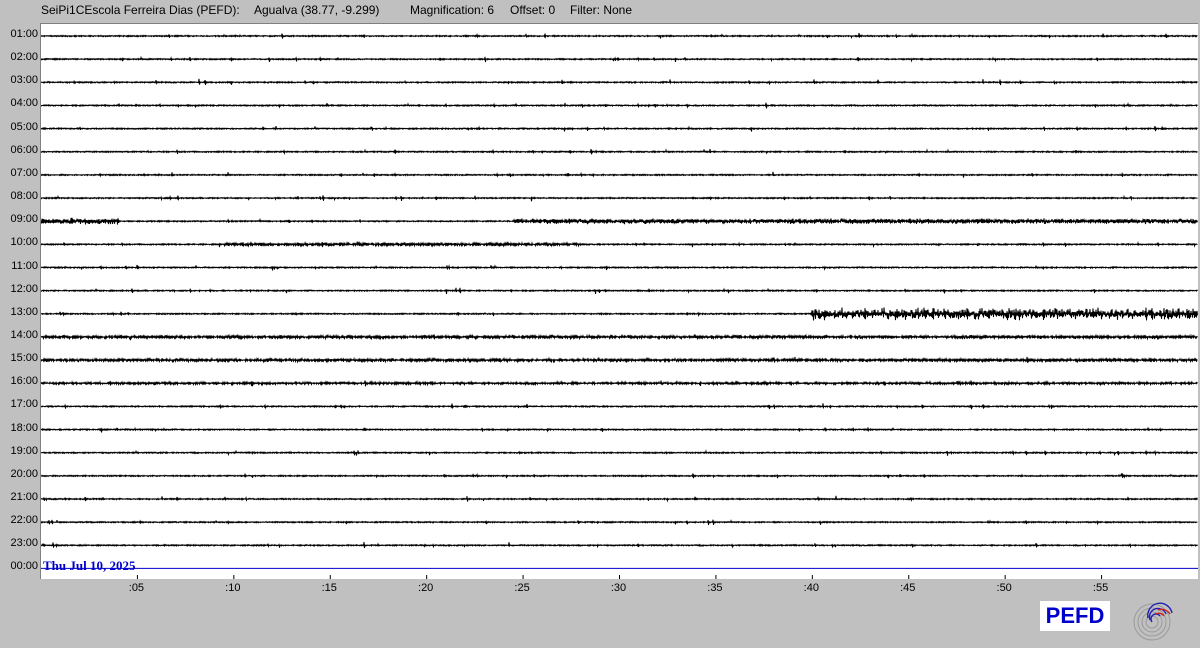 This screenshot has width=1200, height=648. I want to click on minute-label: :45, so click(908, 588).